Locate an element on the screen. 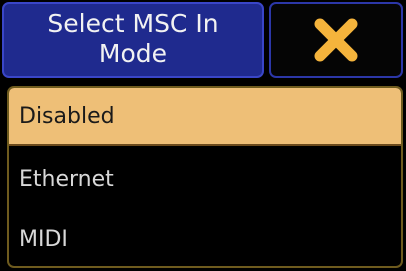  close-icon is located at coordinates (336, 40).